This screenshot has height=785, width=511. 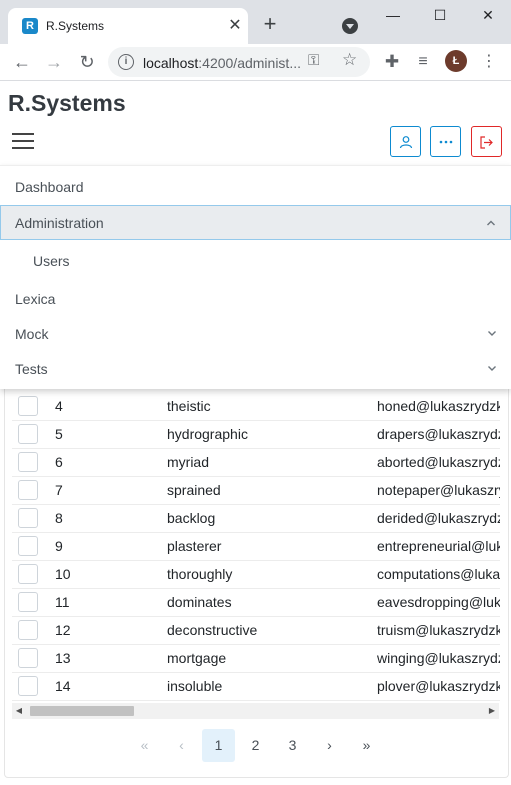 I want to click on logout-button, so click(x=486, y=141).